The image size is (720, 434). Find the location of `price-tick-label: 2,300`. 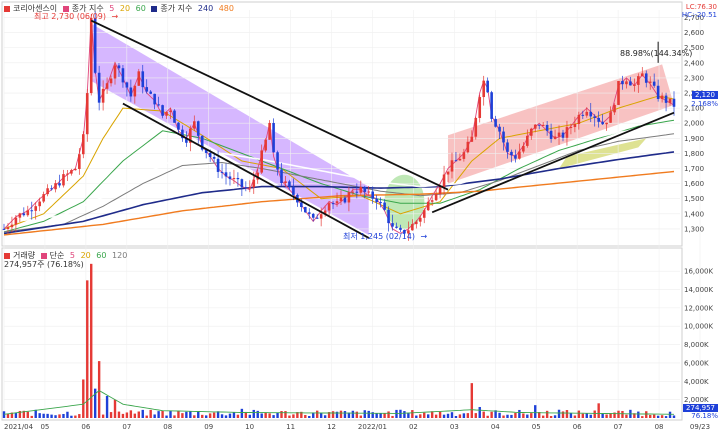

price-tick-label: 2,300 is located at coordinates (694, 78).